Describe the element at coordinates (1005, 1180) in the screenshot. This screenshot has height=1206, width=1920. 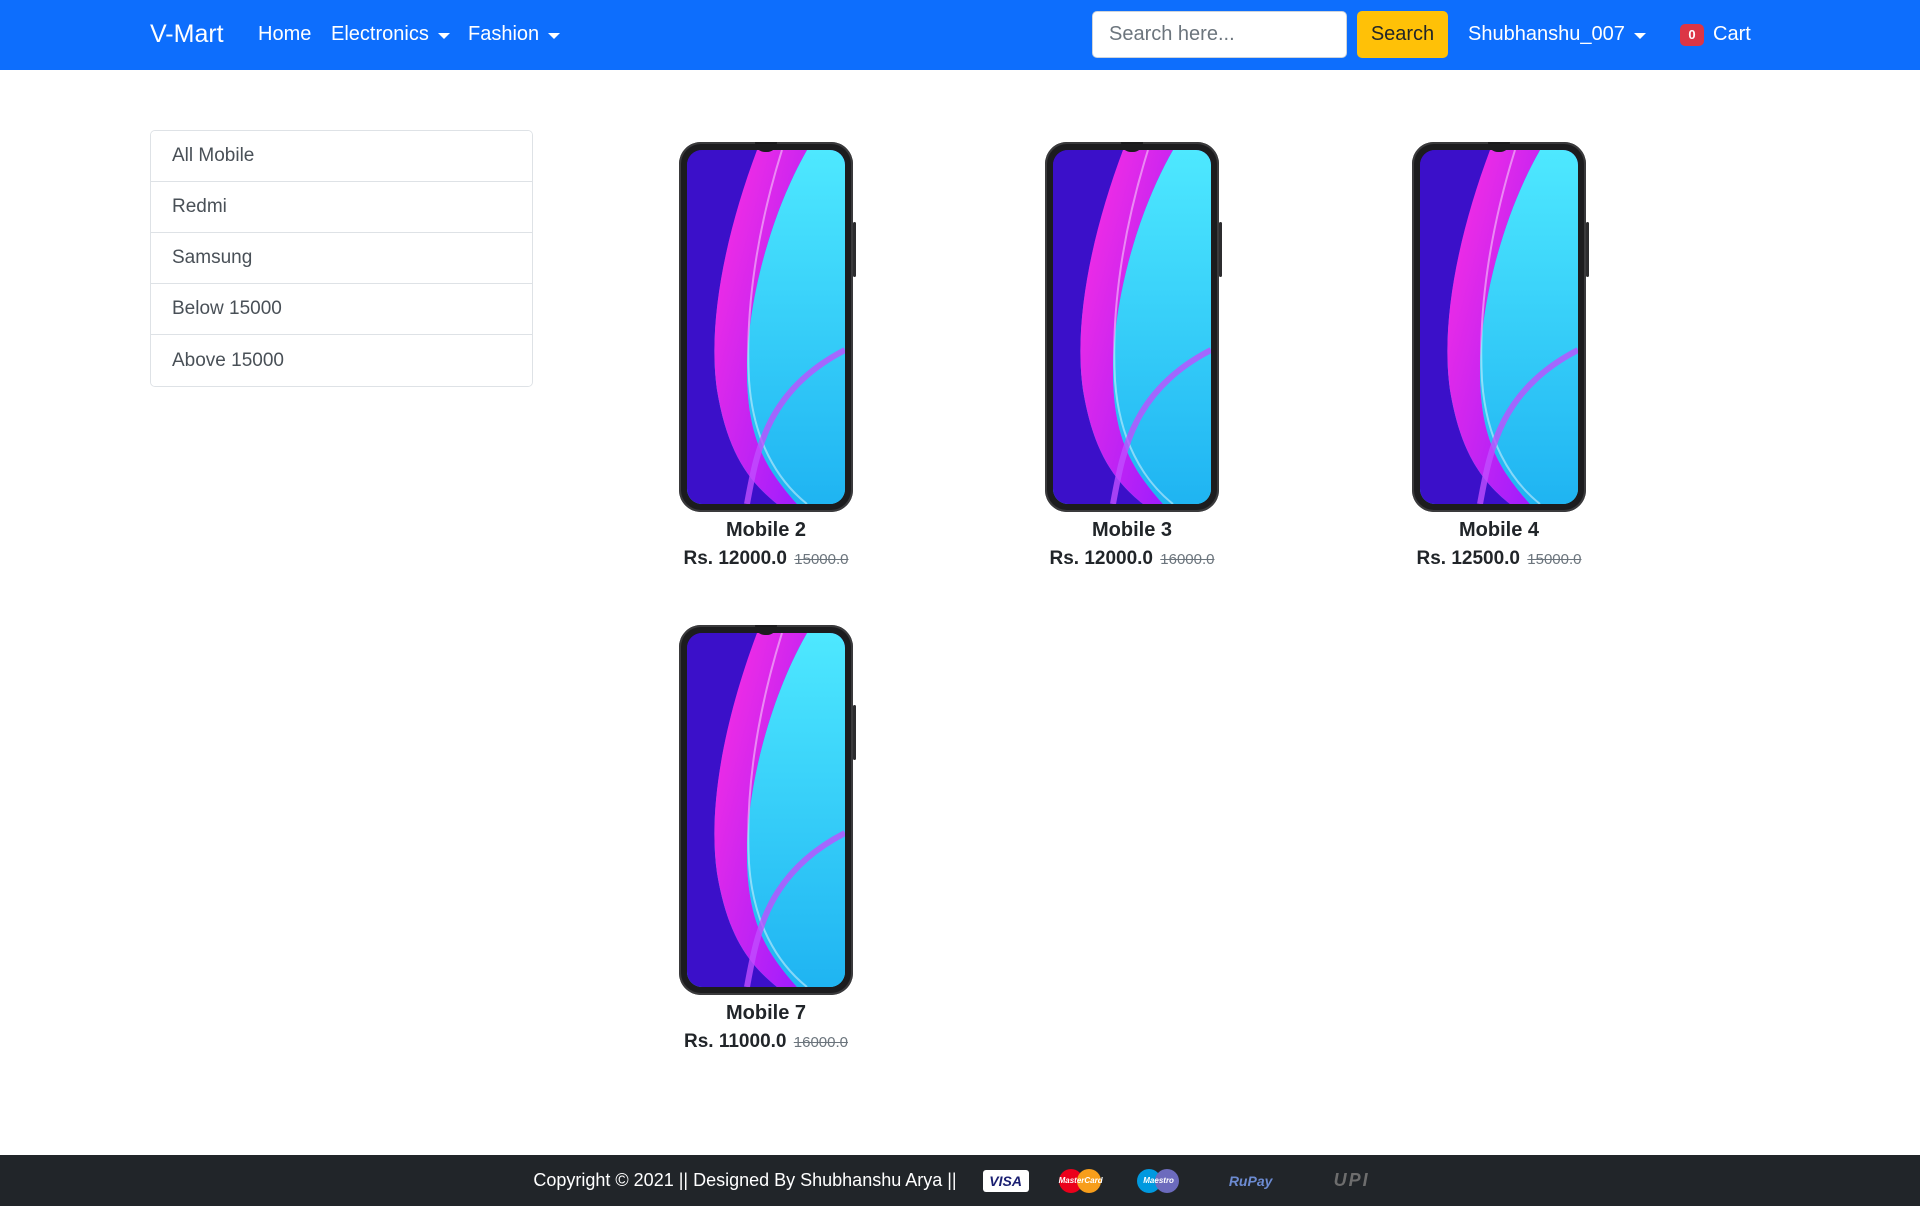
I see `visa-logo: VISA` at that location.